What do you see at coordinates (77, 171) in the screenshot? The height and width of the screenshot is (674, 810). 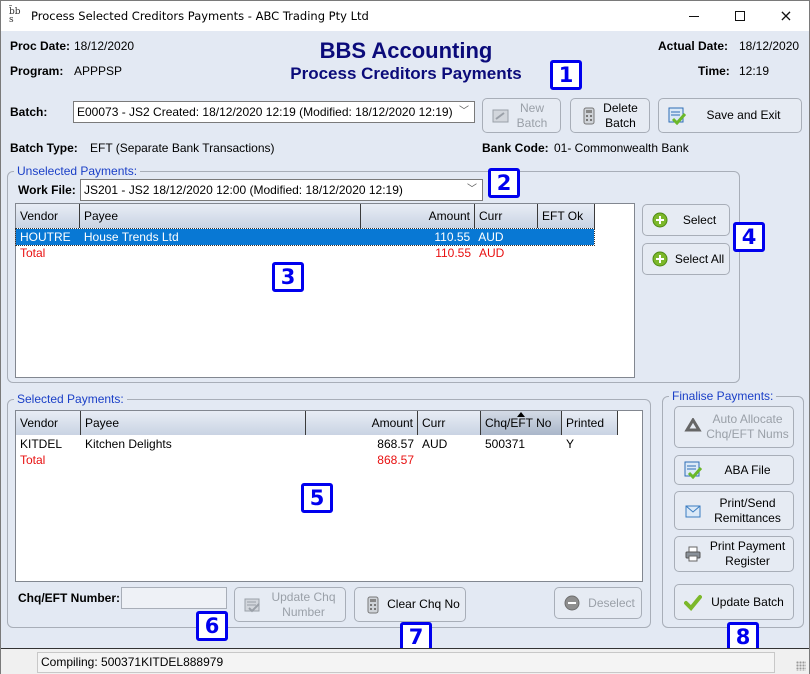 I see `unselected-payments-title: Unselected Payments:` at bounding box center [77, 171].